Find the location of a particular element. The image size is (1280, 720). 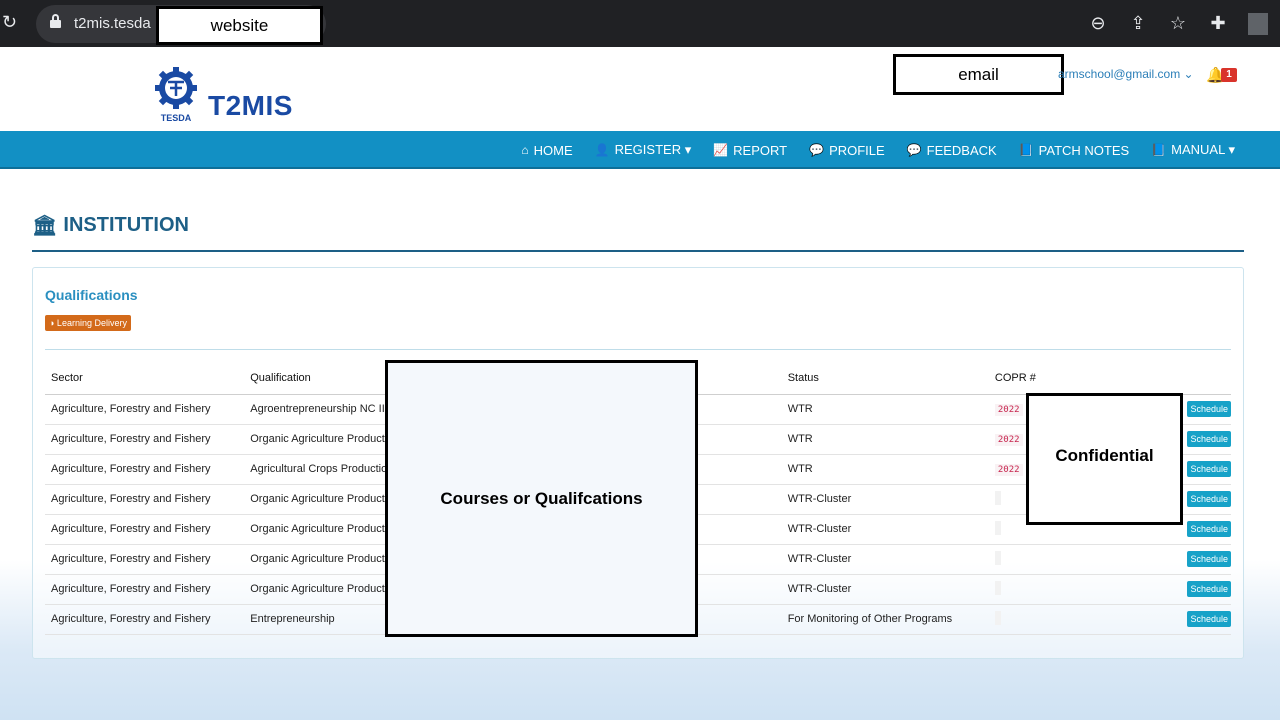

cell-status: For Monitoring of Other Programs is located at coordinates (885, 619).